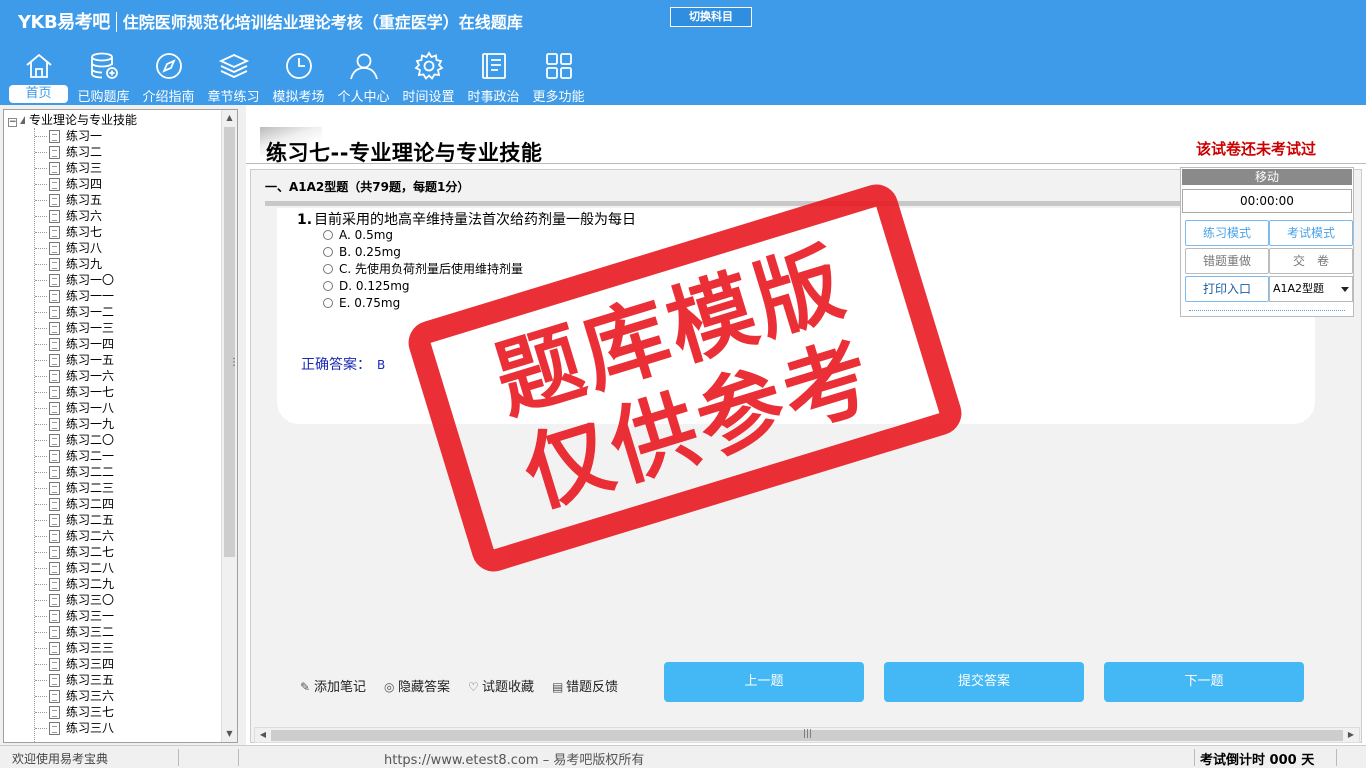  Describe the element at coordinates (112, 152) in the screenshot. I see `tree-item: 练习二` at that location.